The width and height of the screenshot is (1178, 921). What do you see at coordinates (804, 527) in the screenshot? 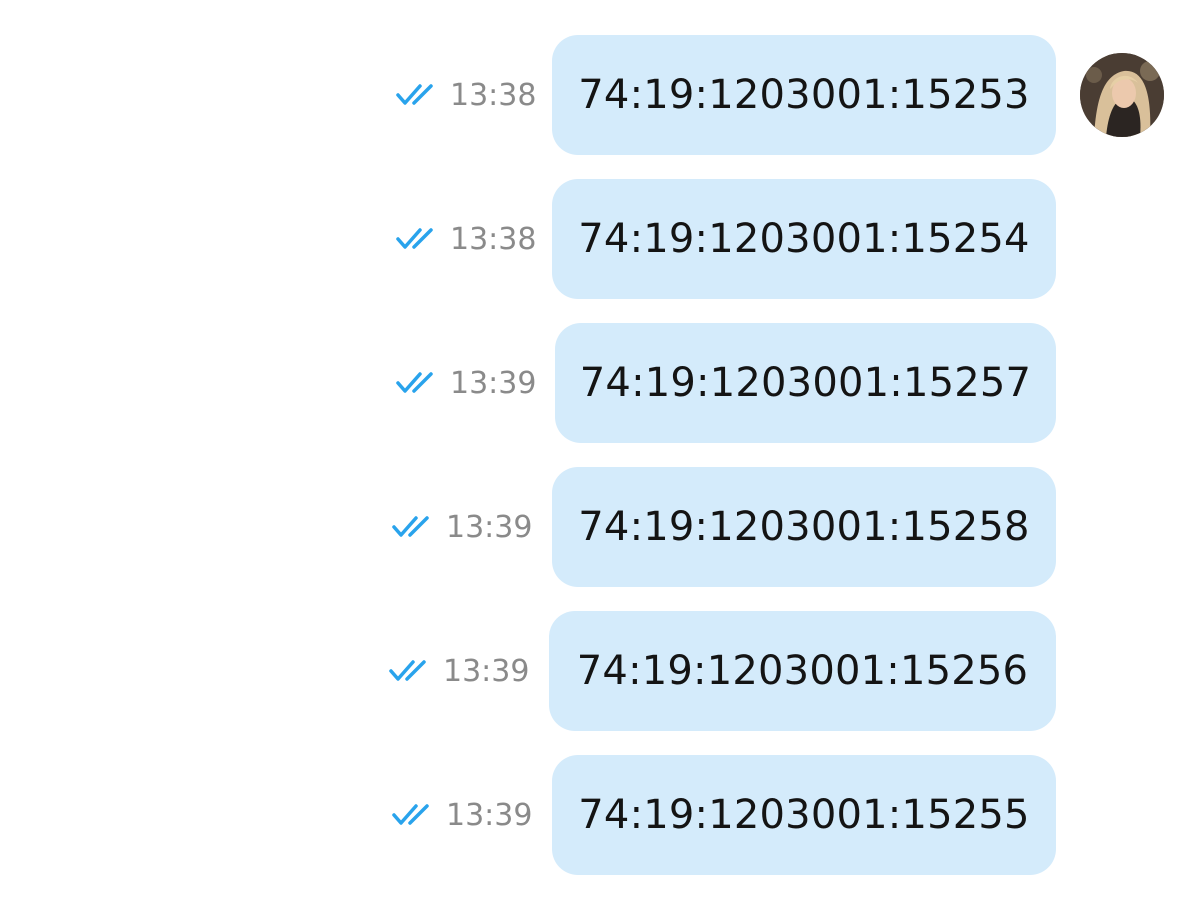
I see `message-bubble: 74:19:1203001:15258` at bounding box center [804, 527].